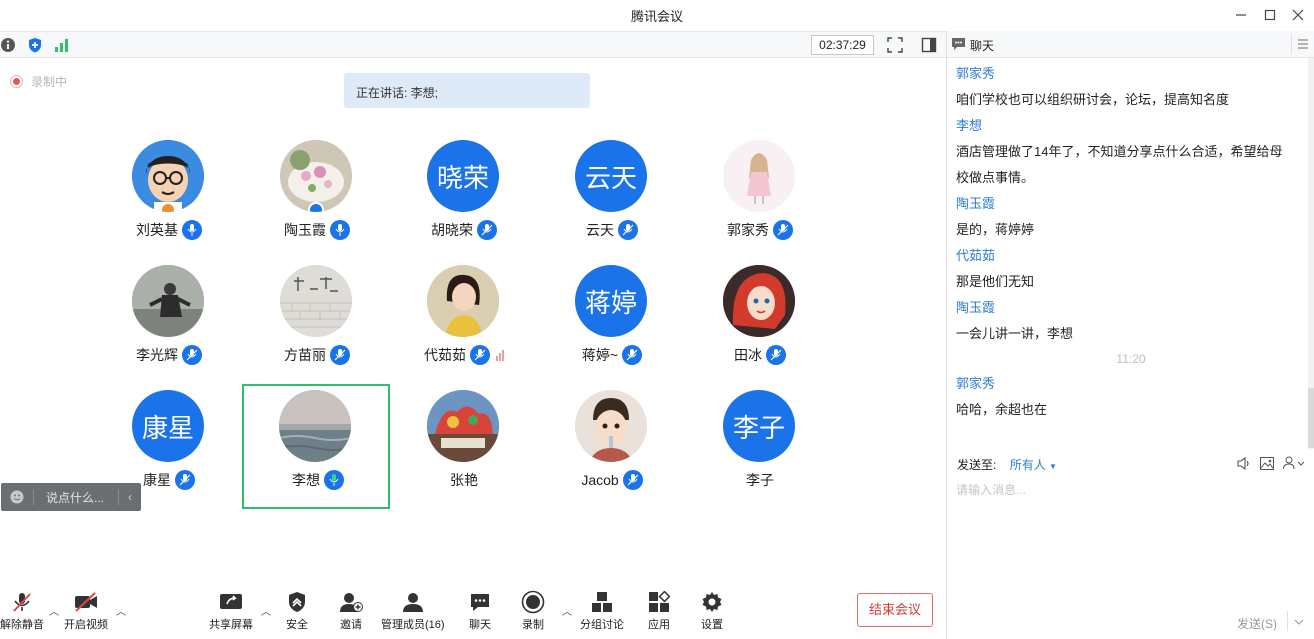 The image size is (1314, 639). What do you see at coordinates (130, 497) in the screenshot?
I see `collapse-chevron-icon: ‹` at bounding box center [130, 497].